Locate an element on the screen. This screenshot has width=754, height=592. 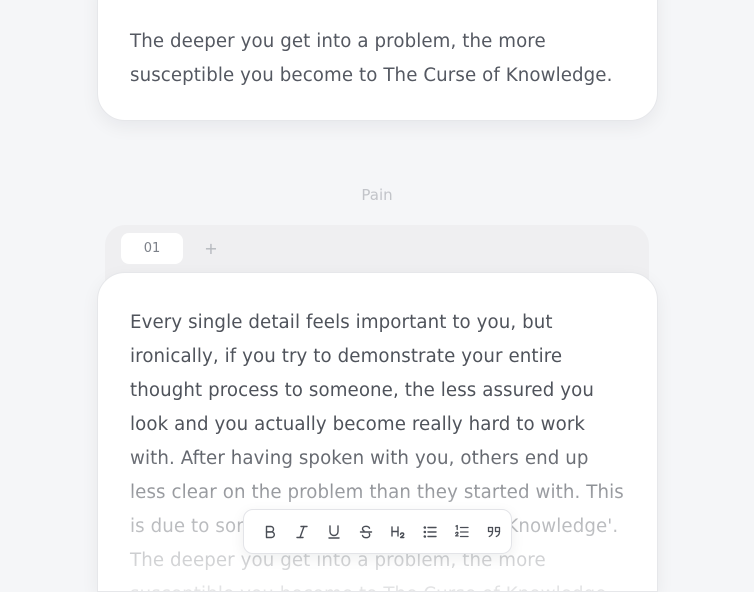
bullet-list-button is located at coordinates (430, 532).